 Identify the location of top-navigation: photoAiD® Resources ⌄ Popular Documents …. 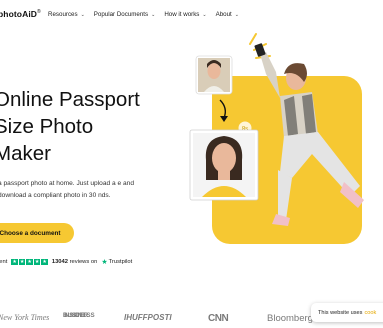
(191, 15).